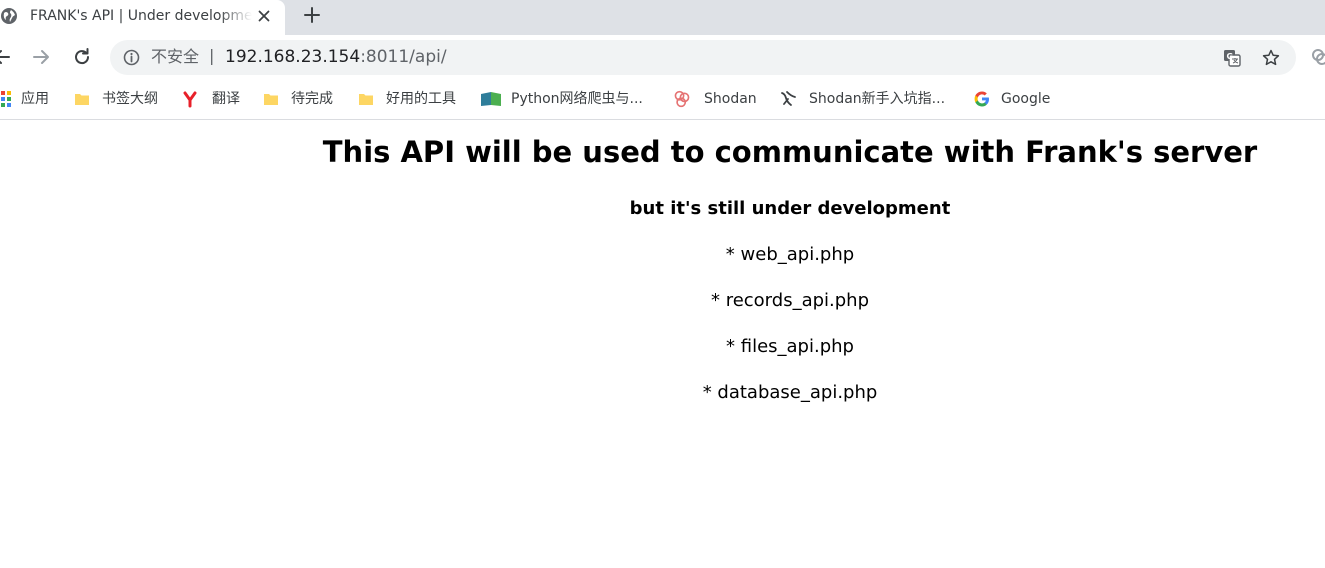  I want to click on svg-text: G, so click(1230, 56).